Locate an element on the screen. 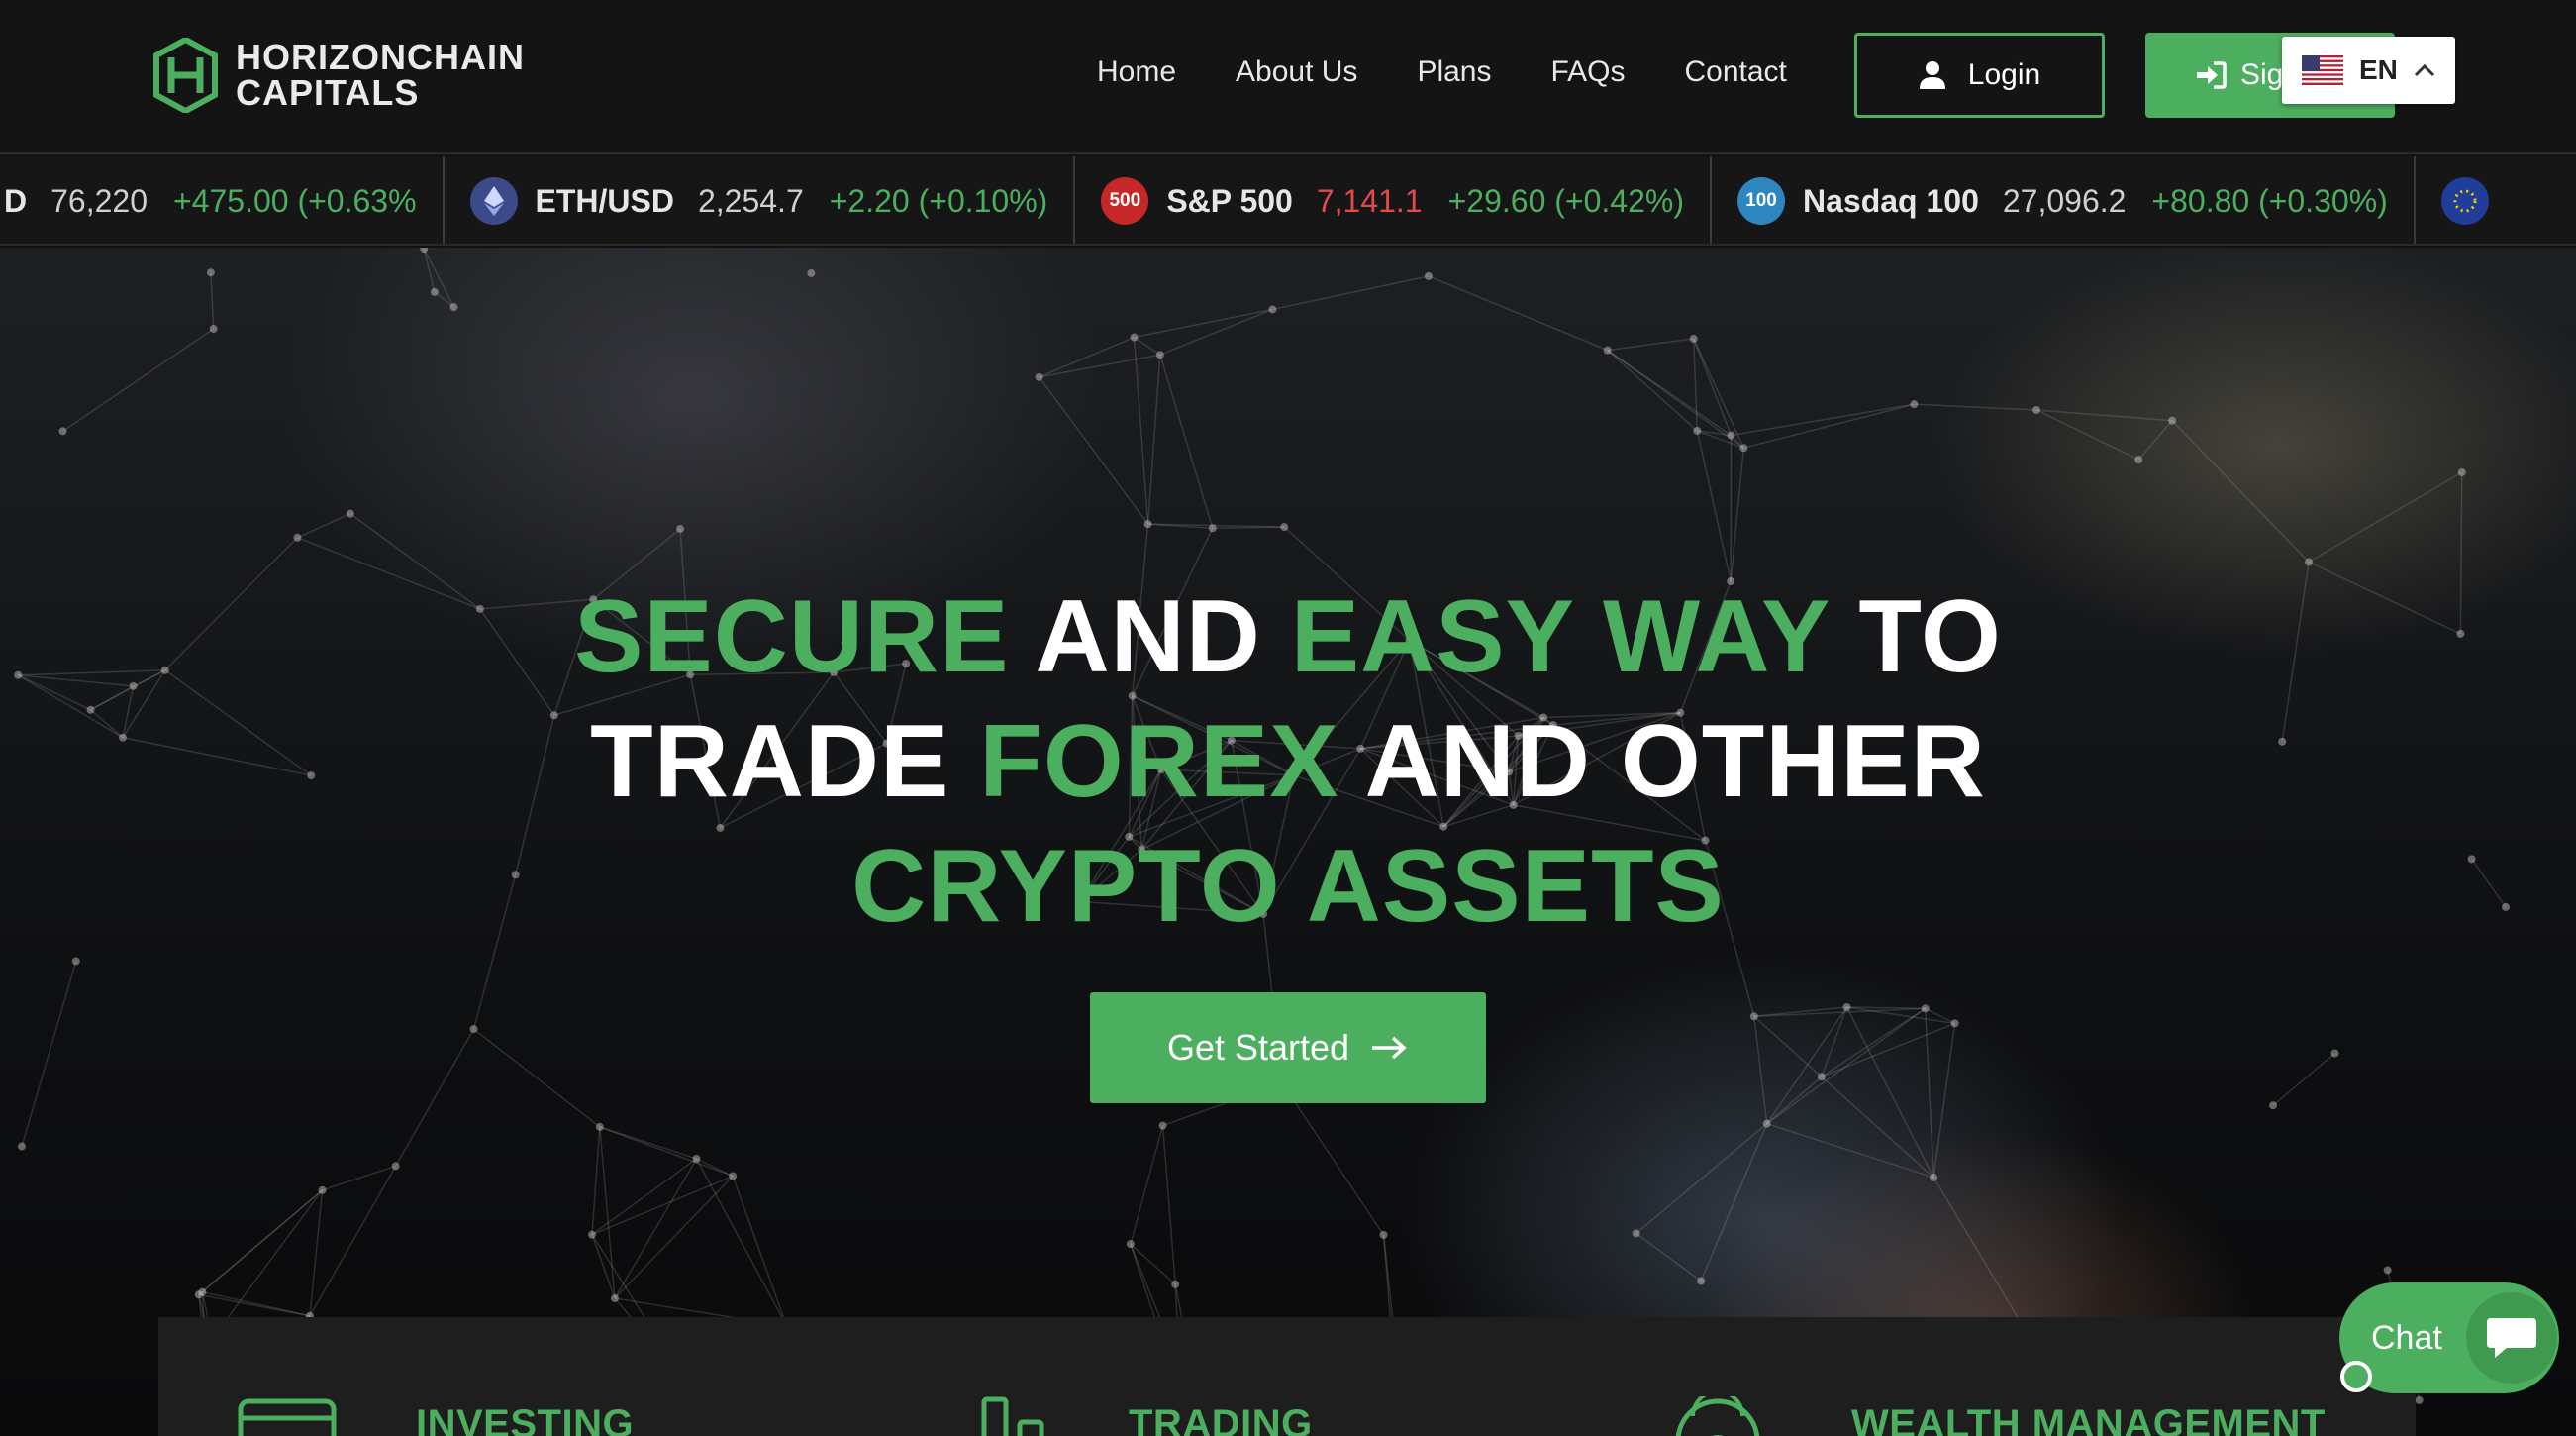 Image resolution: width=2576 pixels, height=1436 pixels. credit-card-icon is located at coordinates (287, 1417).